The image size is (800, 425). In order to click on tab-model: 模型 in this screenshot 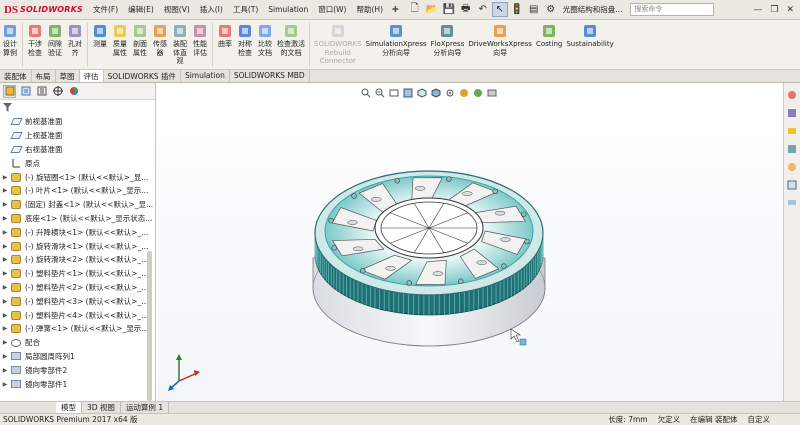, I will do `click(69, 407)`.